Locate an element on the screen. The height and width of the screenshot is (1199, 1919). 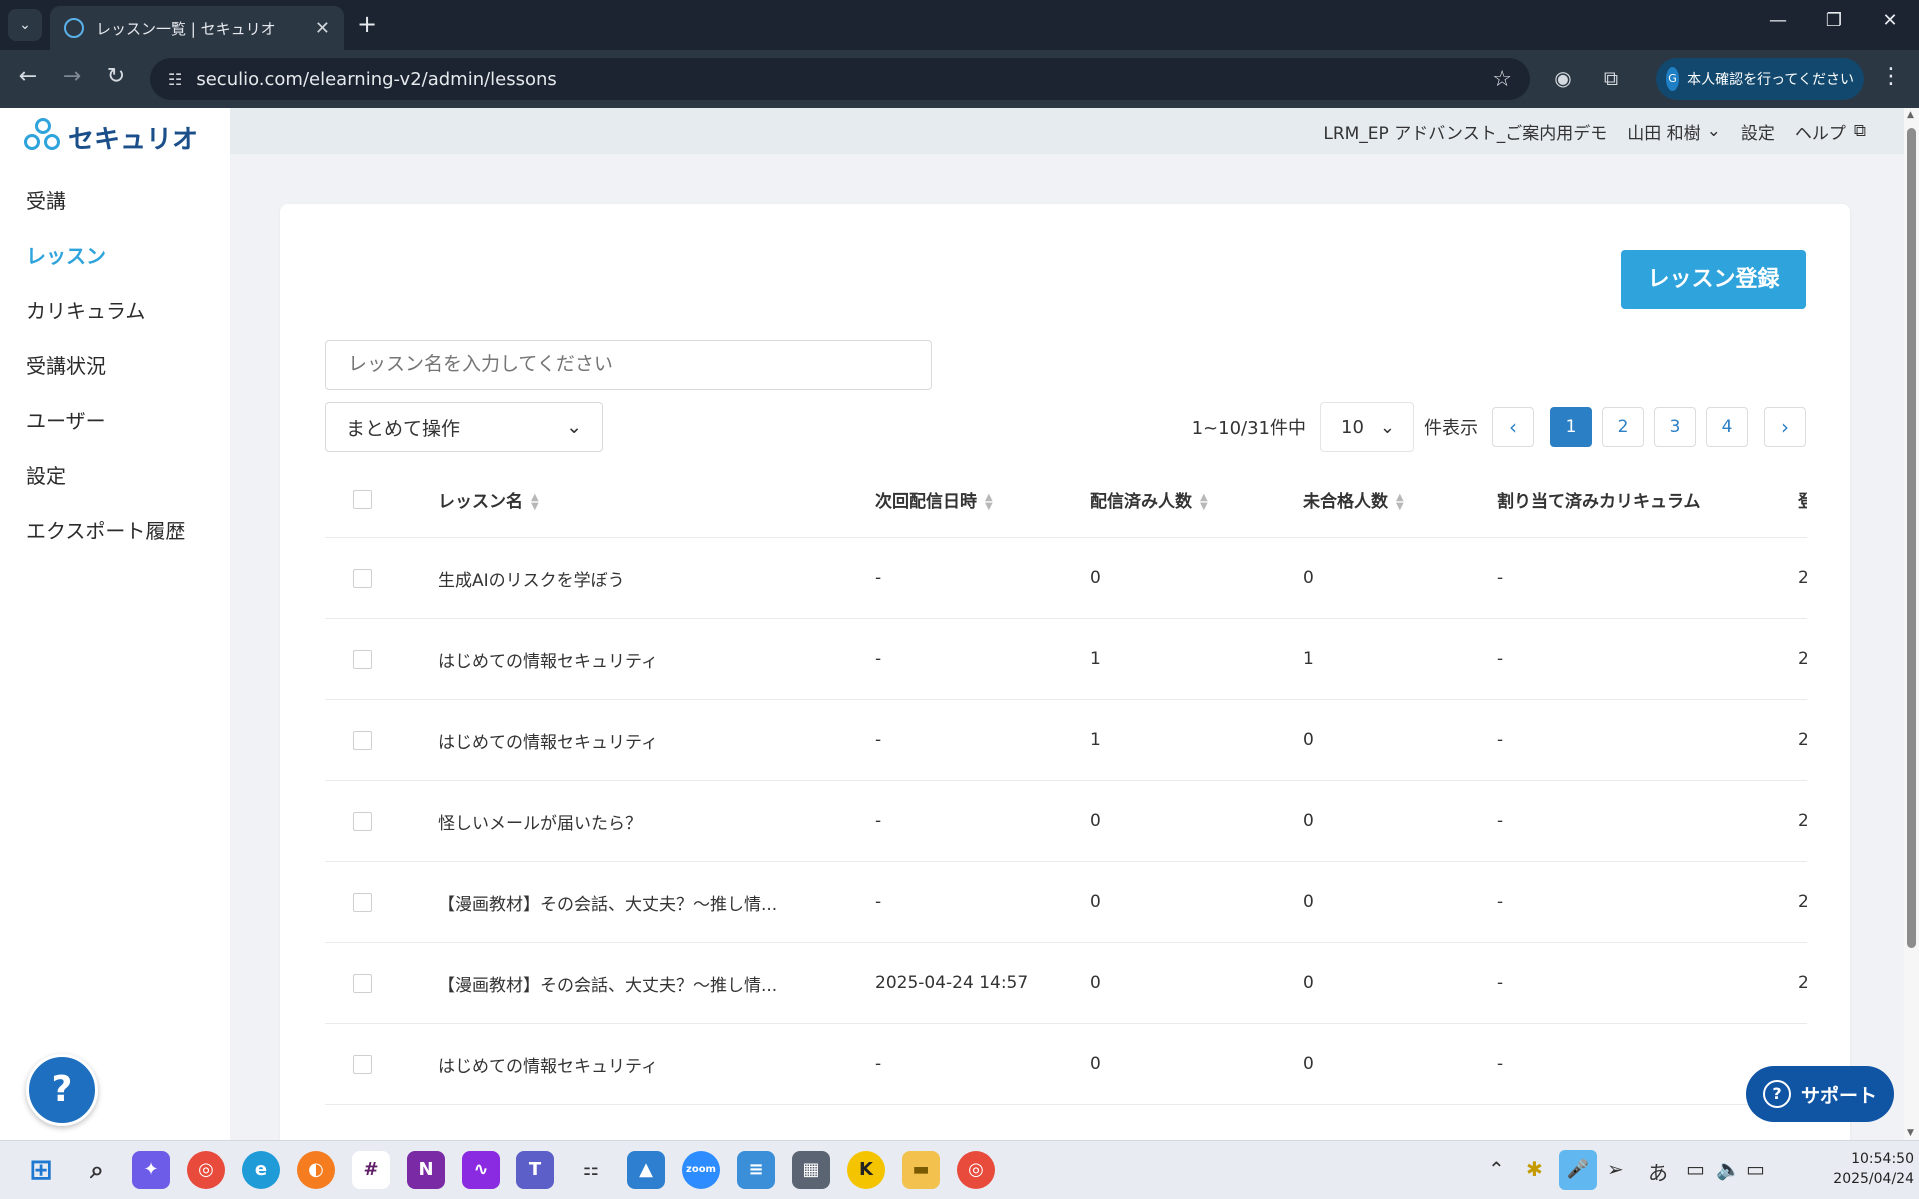
network-icon: ▭ is located at coordinates (1695, 1169).